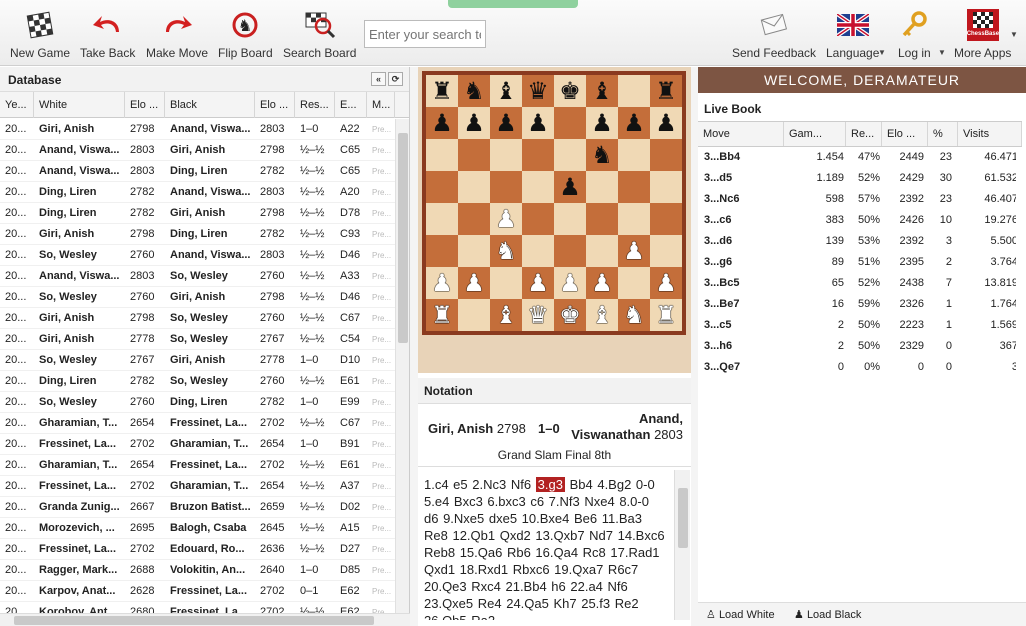 This screenshot has height=626, width=1026. I want to click on send-feedback-button: Send Feedback, so click(774, 34).